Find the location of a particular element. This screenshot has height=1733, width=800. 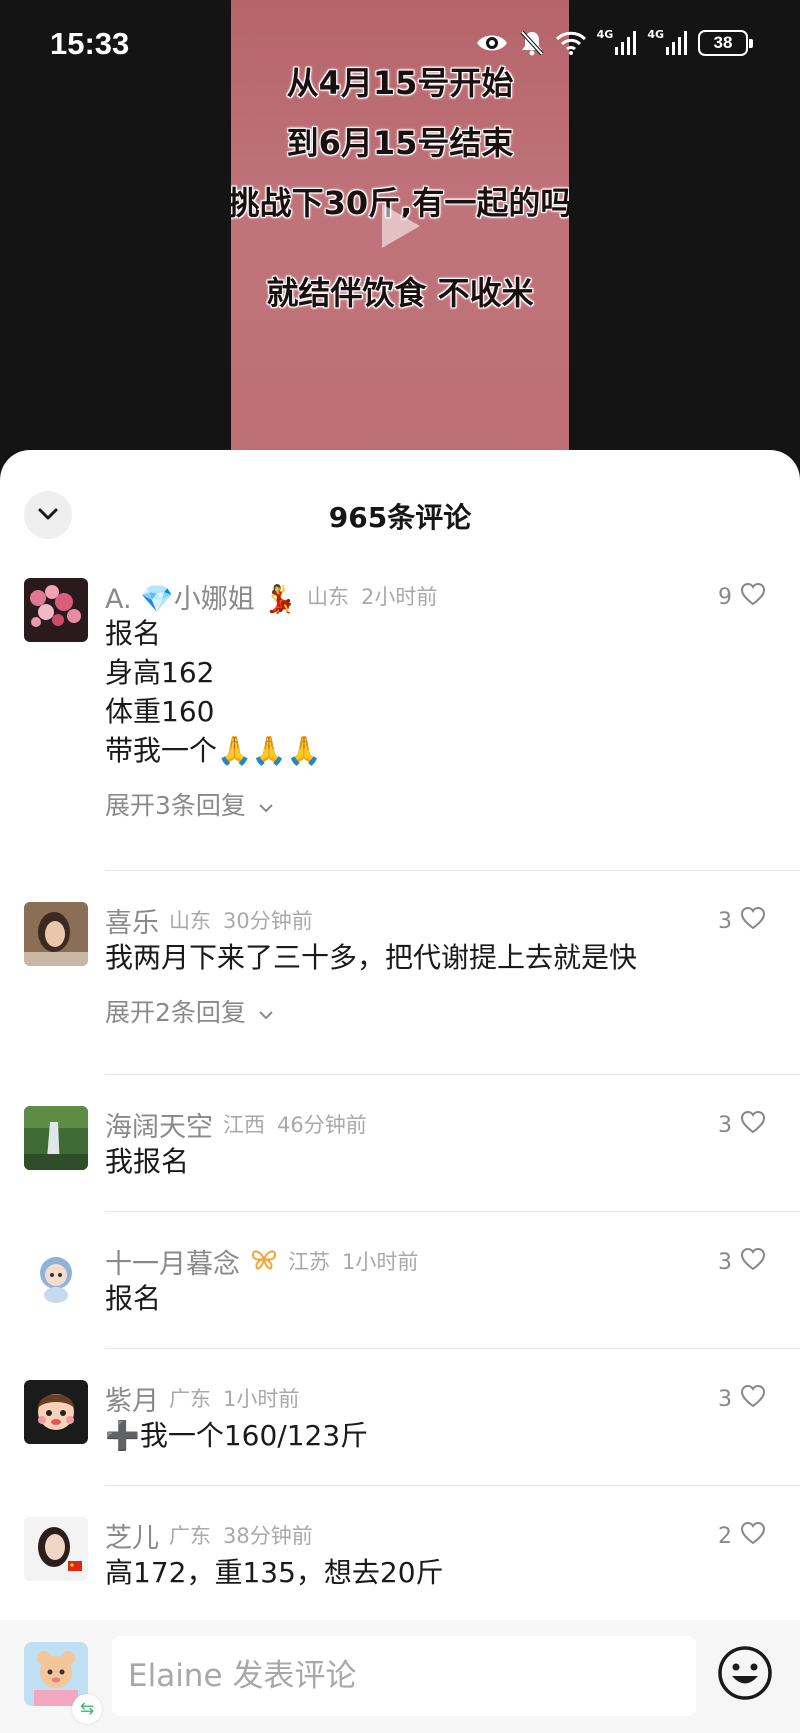

comment-text-line: 我两月下来了三十多，把代谢提上去就是快 is located at coordinates (371, 957).